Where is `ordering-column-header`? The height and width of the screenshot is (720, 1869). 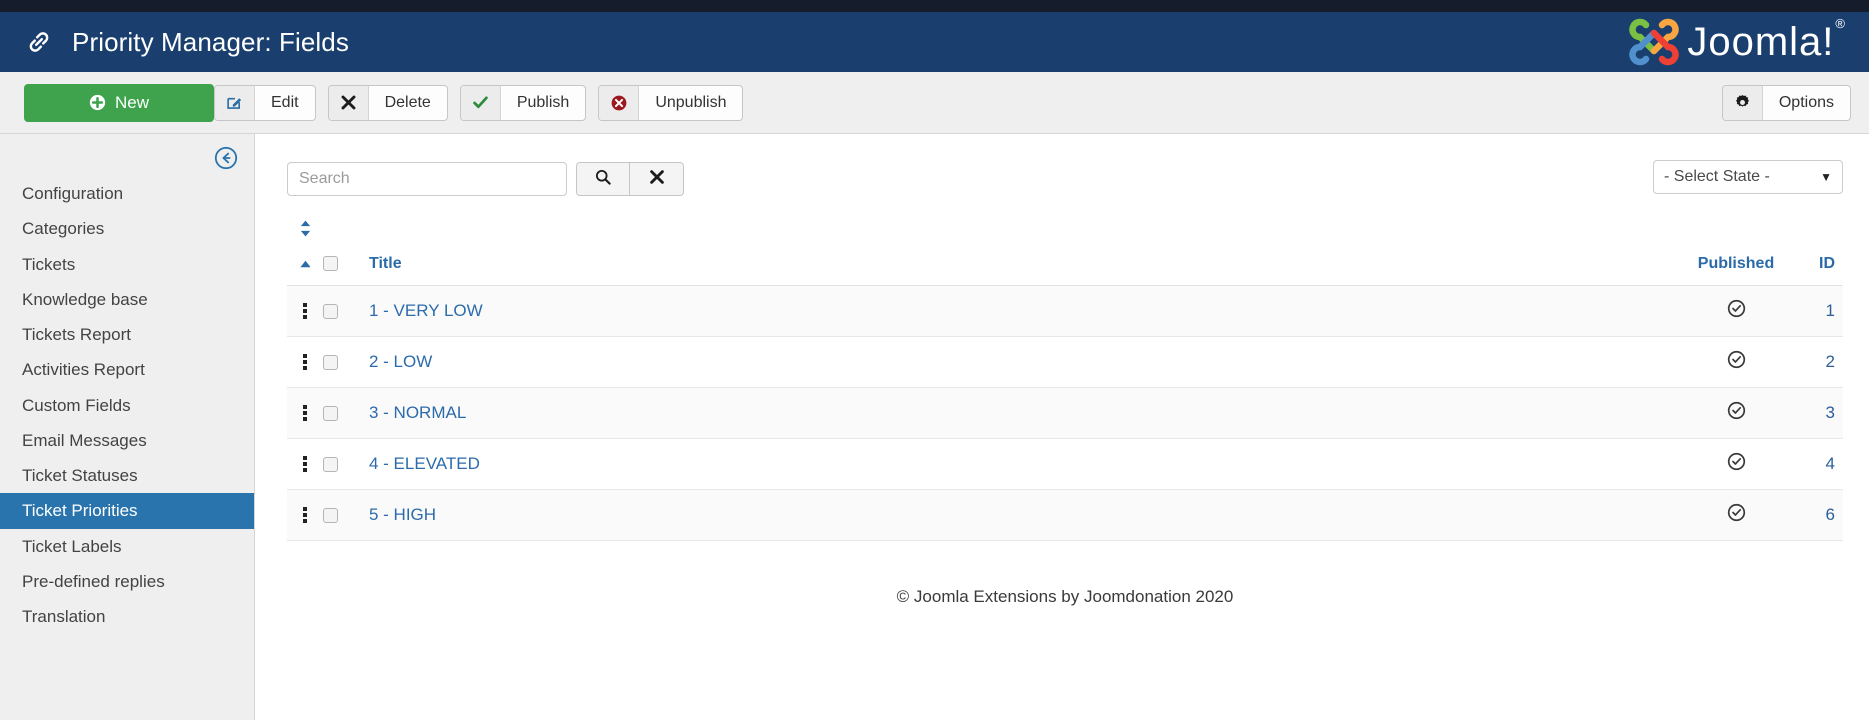
ordering-column-header is located at coordinates (305, 253).